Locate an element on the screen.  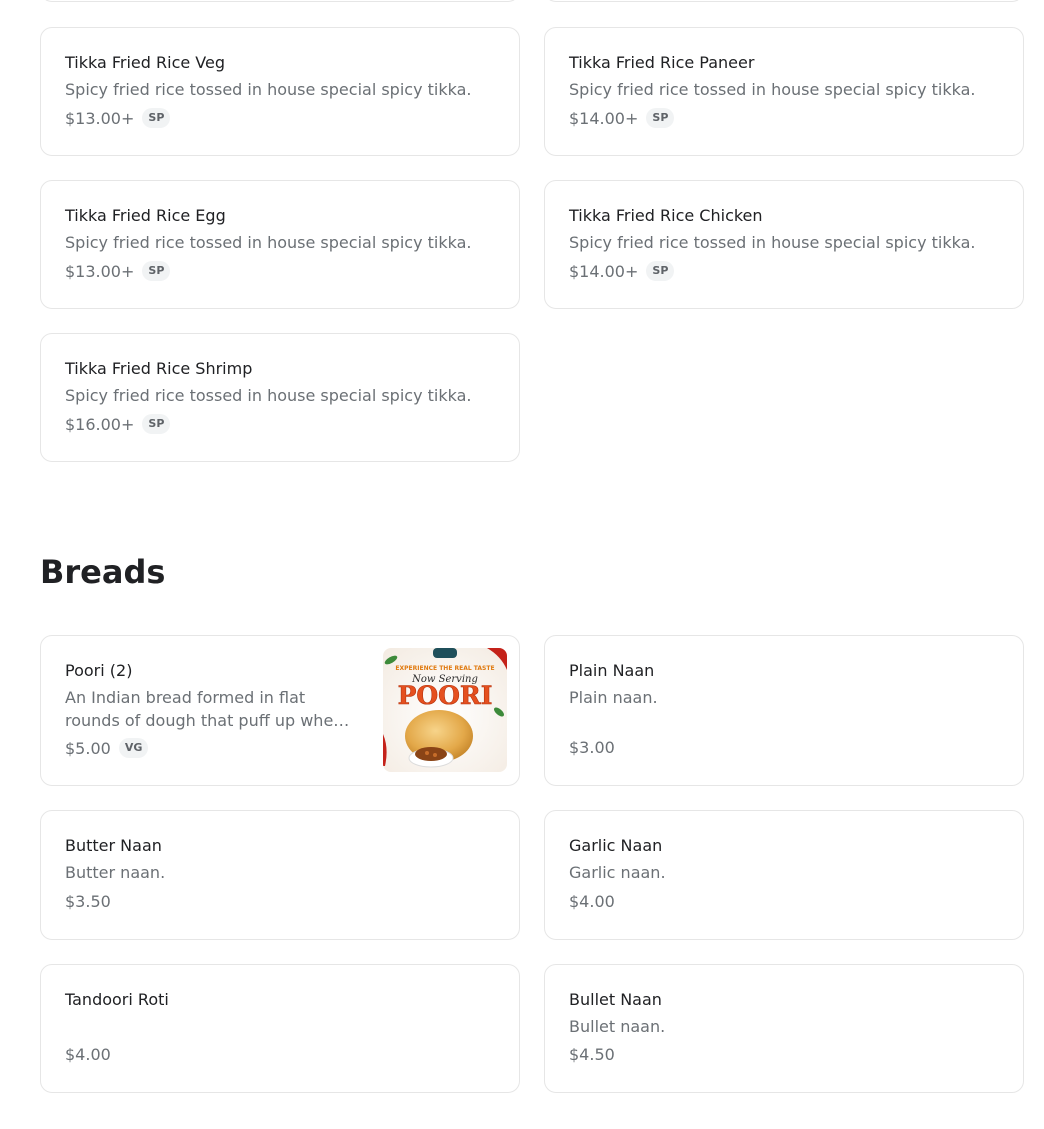
item-name: Tikka Fried Rice Paneer is located at coordinates (662, 62).